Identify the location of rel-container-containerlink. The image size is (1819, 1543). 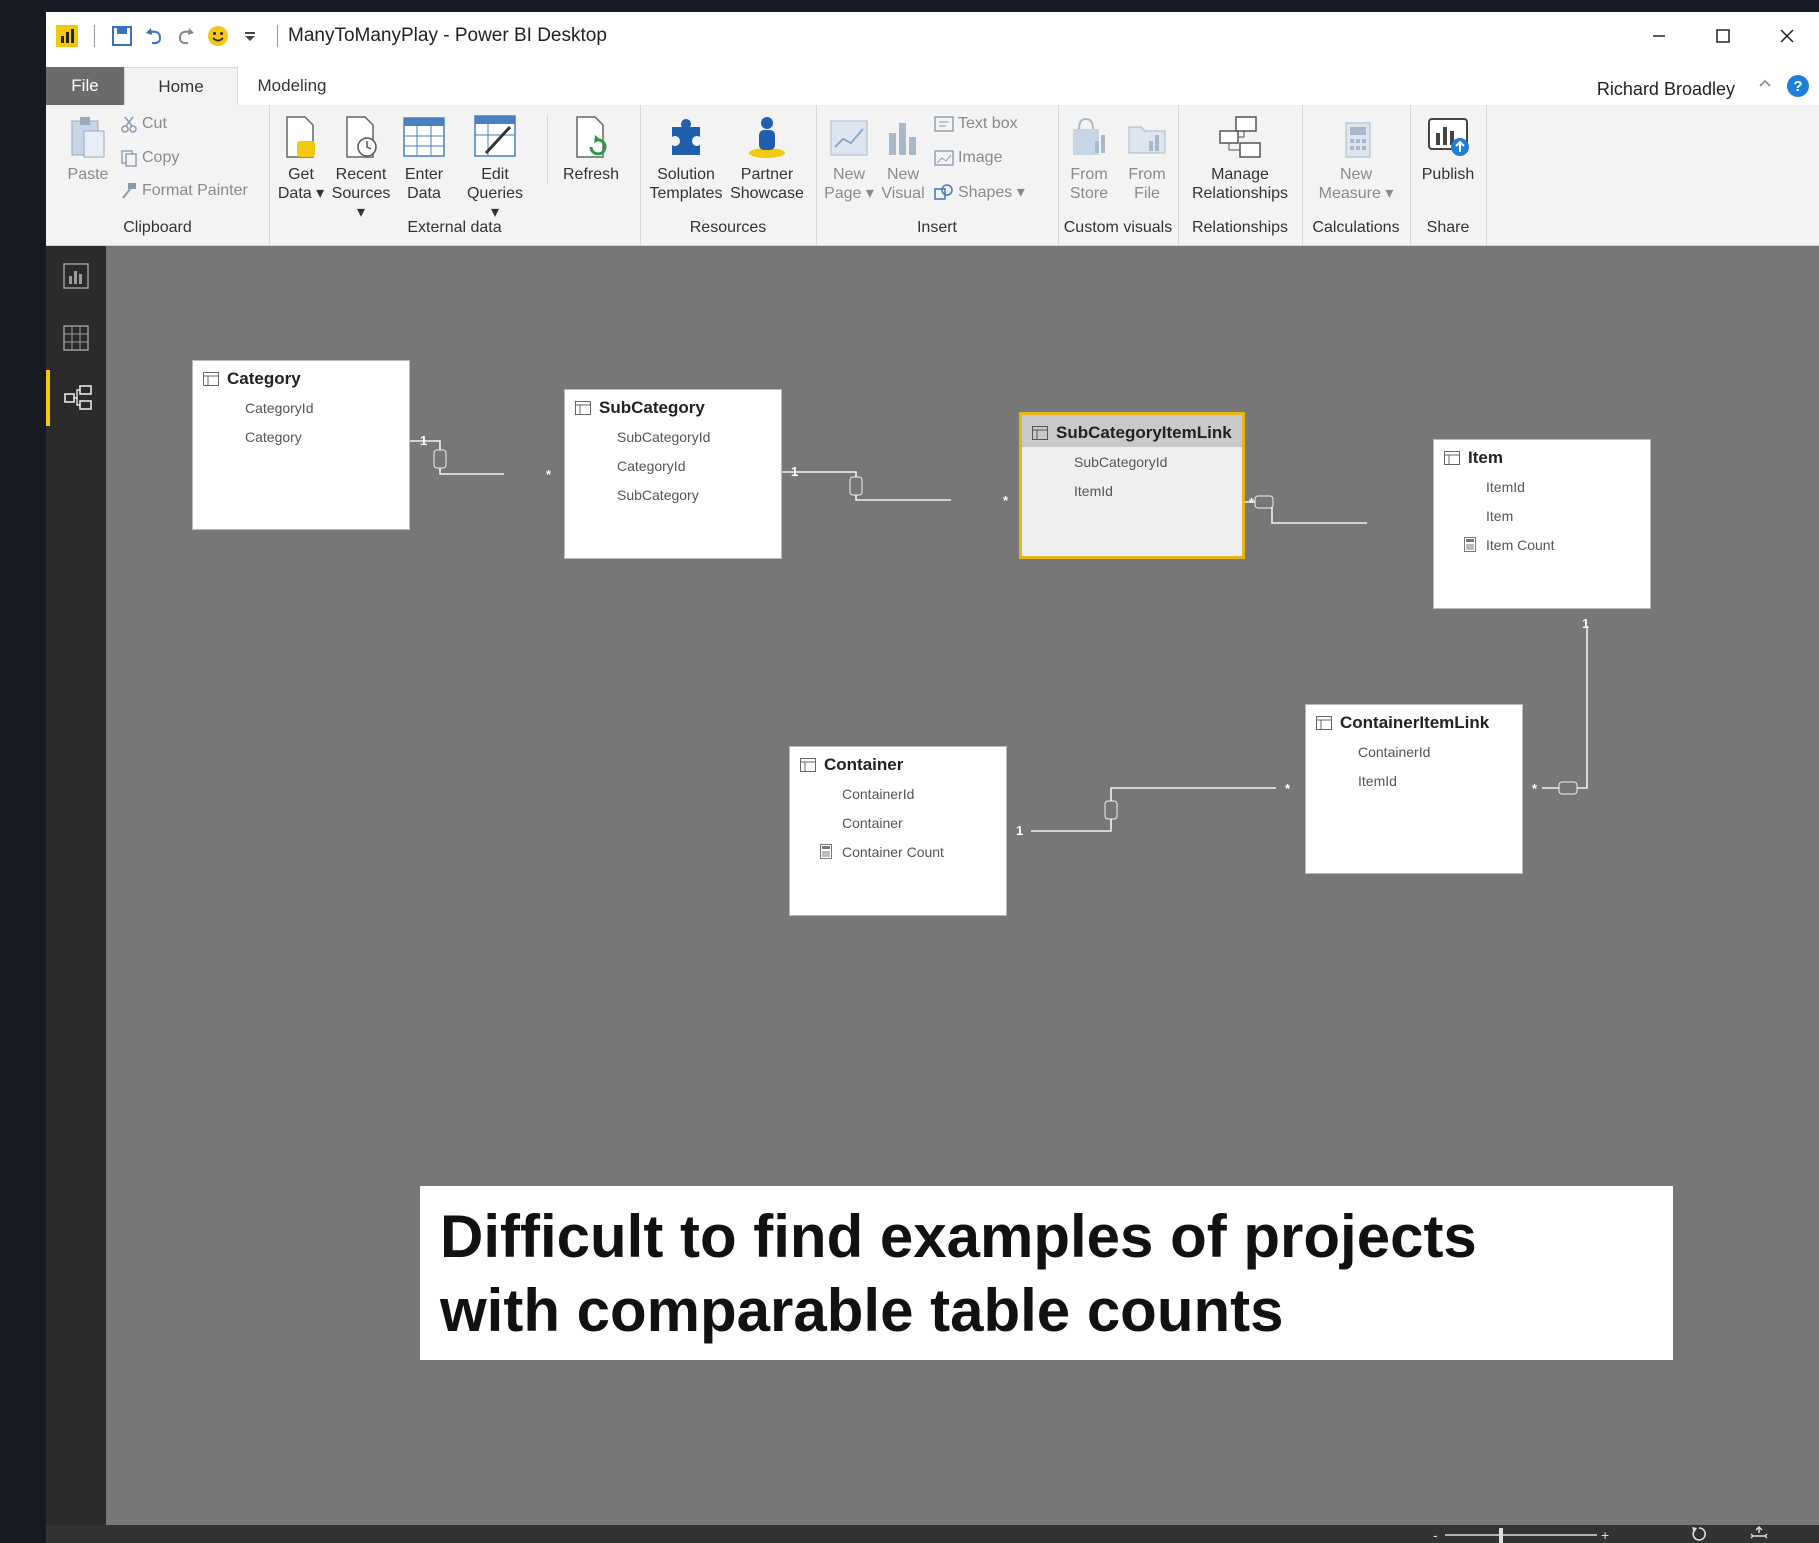
(1153, 809).